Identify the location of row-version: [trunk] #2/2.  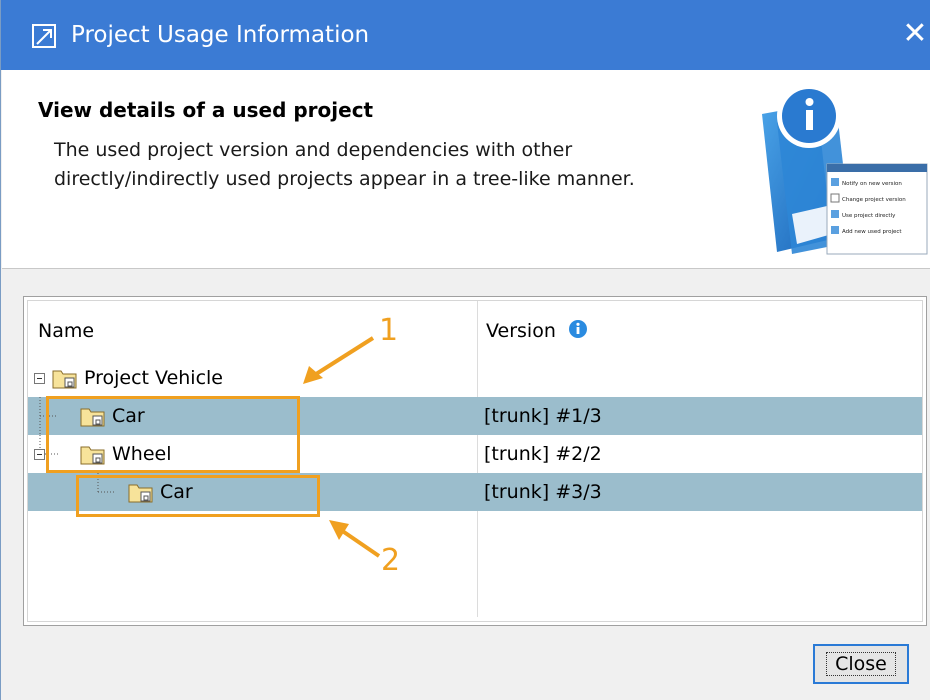
(543, 454).